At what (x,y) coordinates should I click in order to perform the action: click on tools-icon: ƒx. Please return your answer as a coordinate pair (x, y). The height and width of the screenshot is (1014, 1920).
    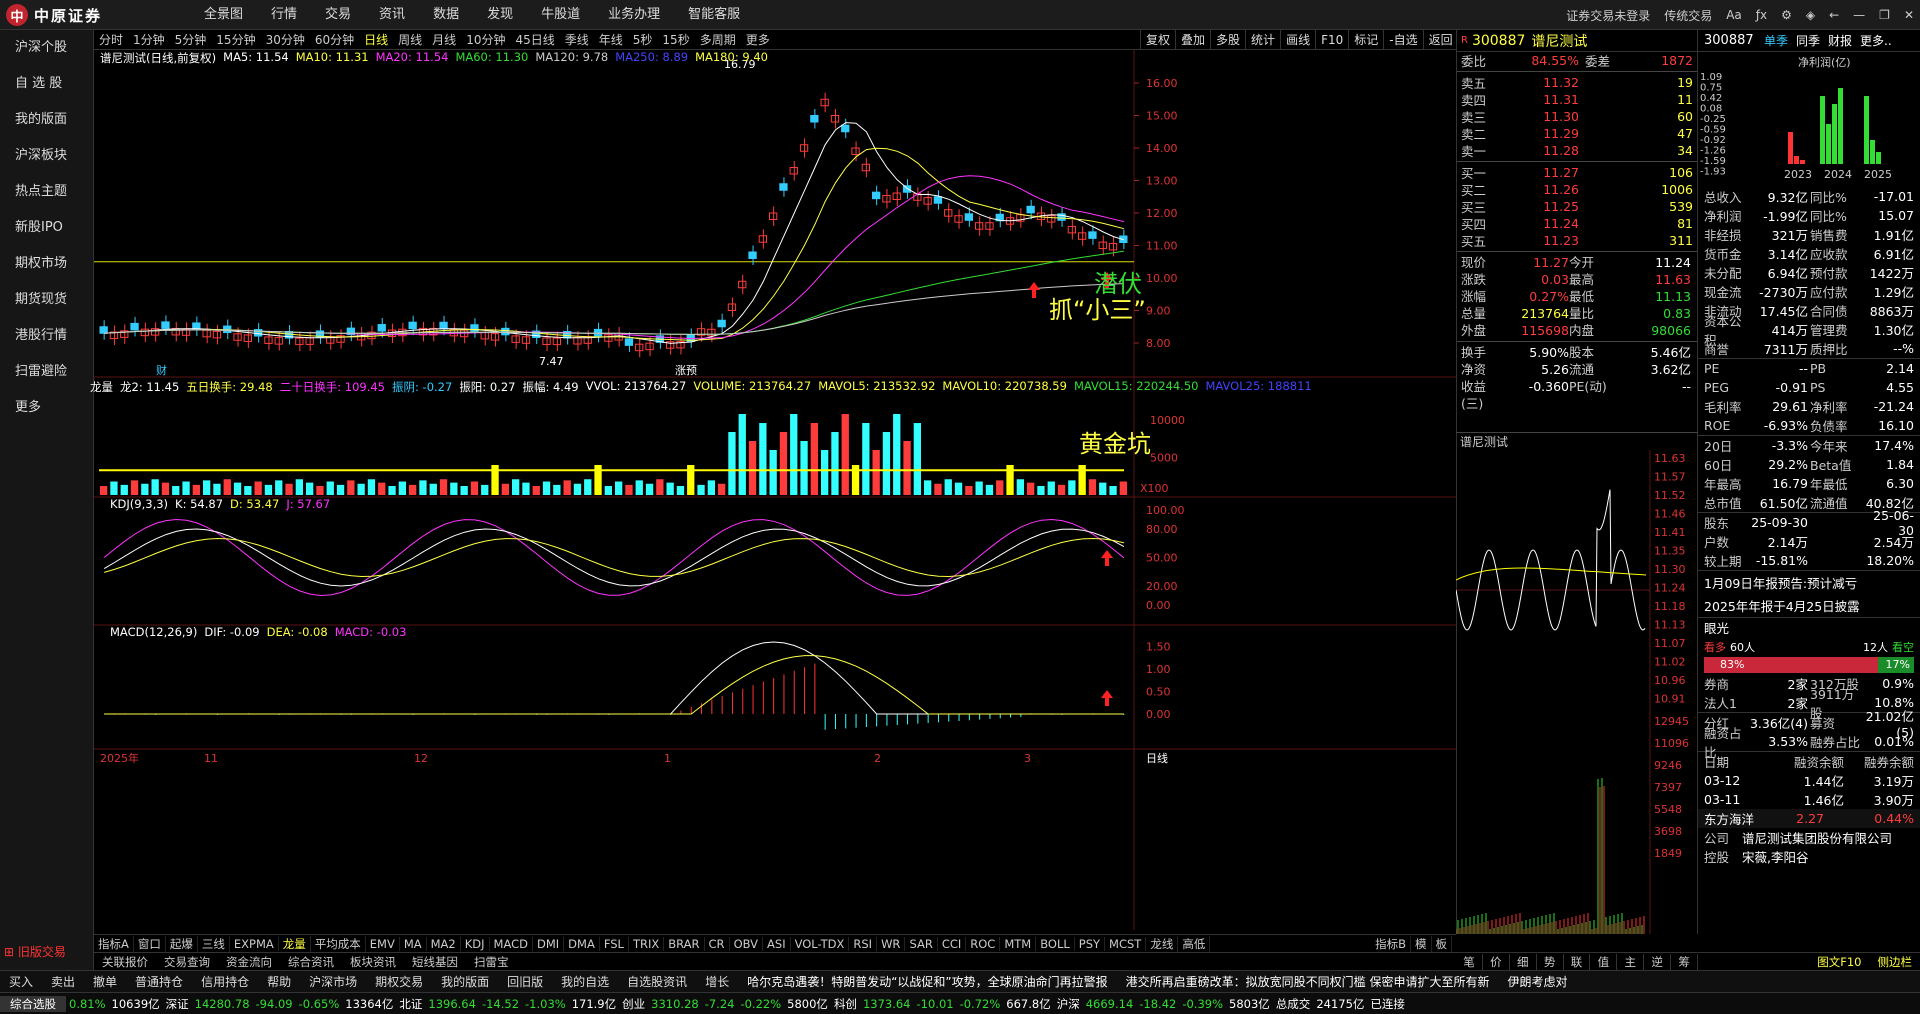
    Looking at the image, I should click on (1761, 15).